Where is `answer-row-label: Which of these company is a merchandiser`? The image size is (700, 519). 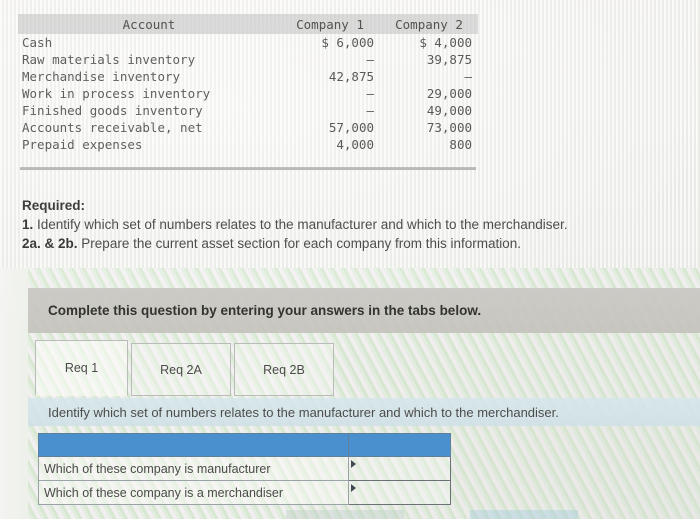
answer-row-label: Which of these company is a merchandiser is located at coordinates (193, 492).